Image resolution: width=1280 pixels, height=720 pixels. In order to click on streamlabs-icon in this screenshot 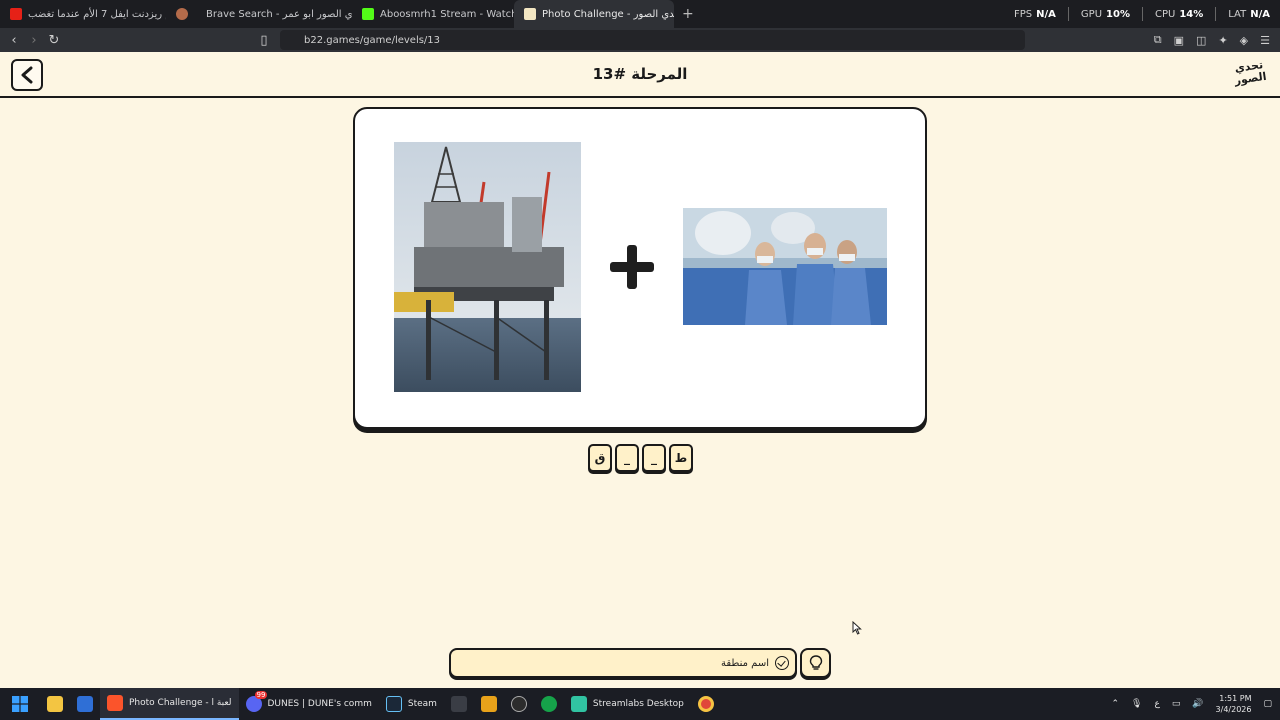, I will do `click(578, 704)`.